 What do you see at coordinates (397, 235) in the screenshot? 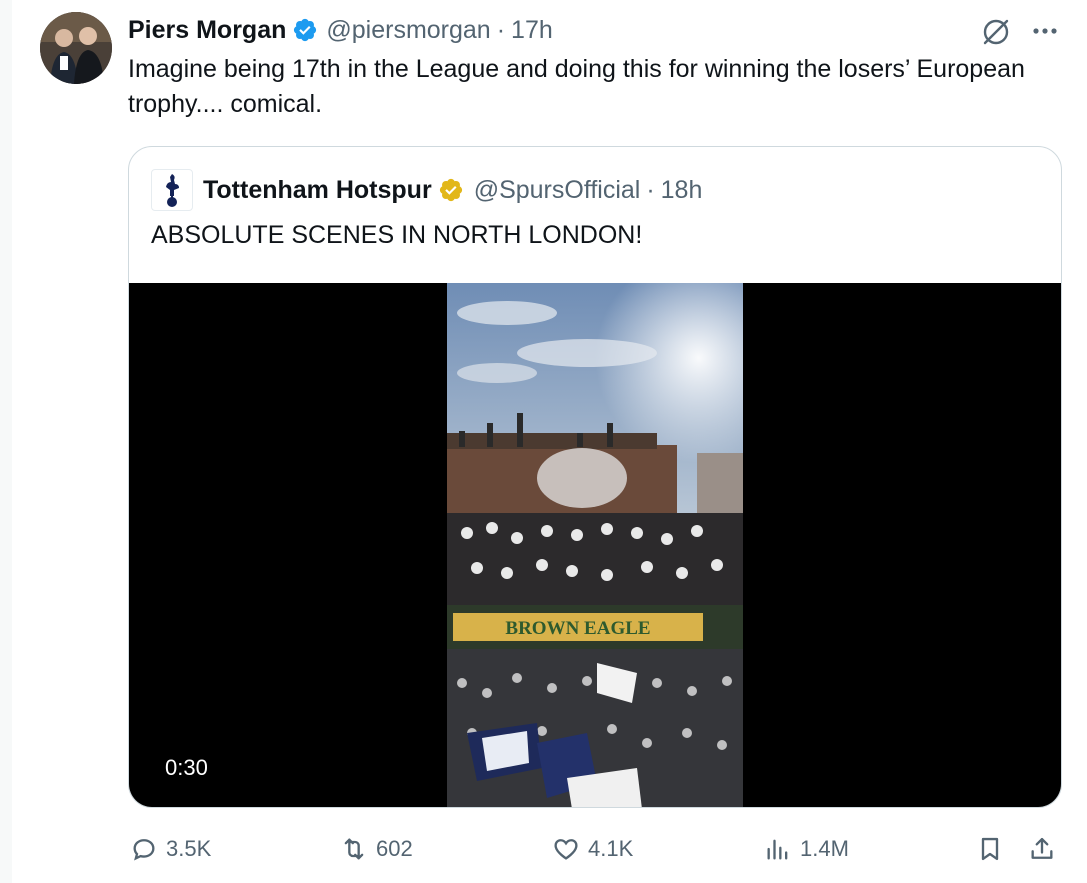
I see `quoted-tweet-text: ABSOLUTE SCENES IN NORTH LONDON!` at bounding box center [397, 235].